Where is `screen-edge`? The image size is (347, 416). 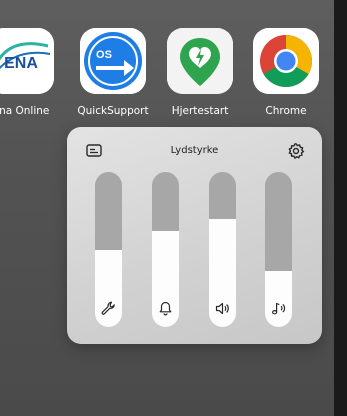 screen-edge is located at coordinates (340, 208).